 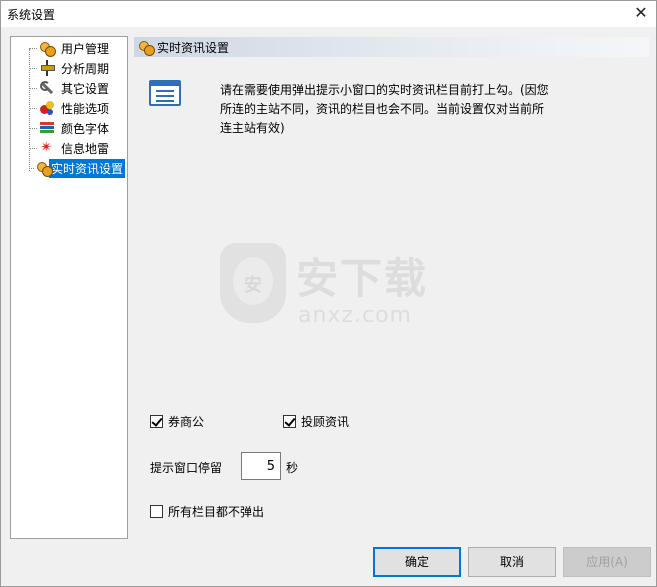 What do you see at coordinates (186, 422) in the screenshot?
I see `checkbox-label: 券商公` at bounding box center [186, 422].